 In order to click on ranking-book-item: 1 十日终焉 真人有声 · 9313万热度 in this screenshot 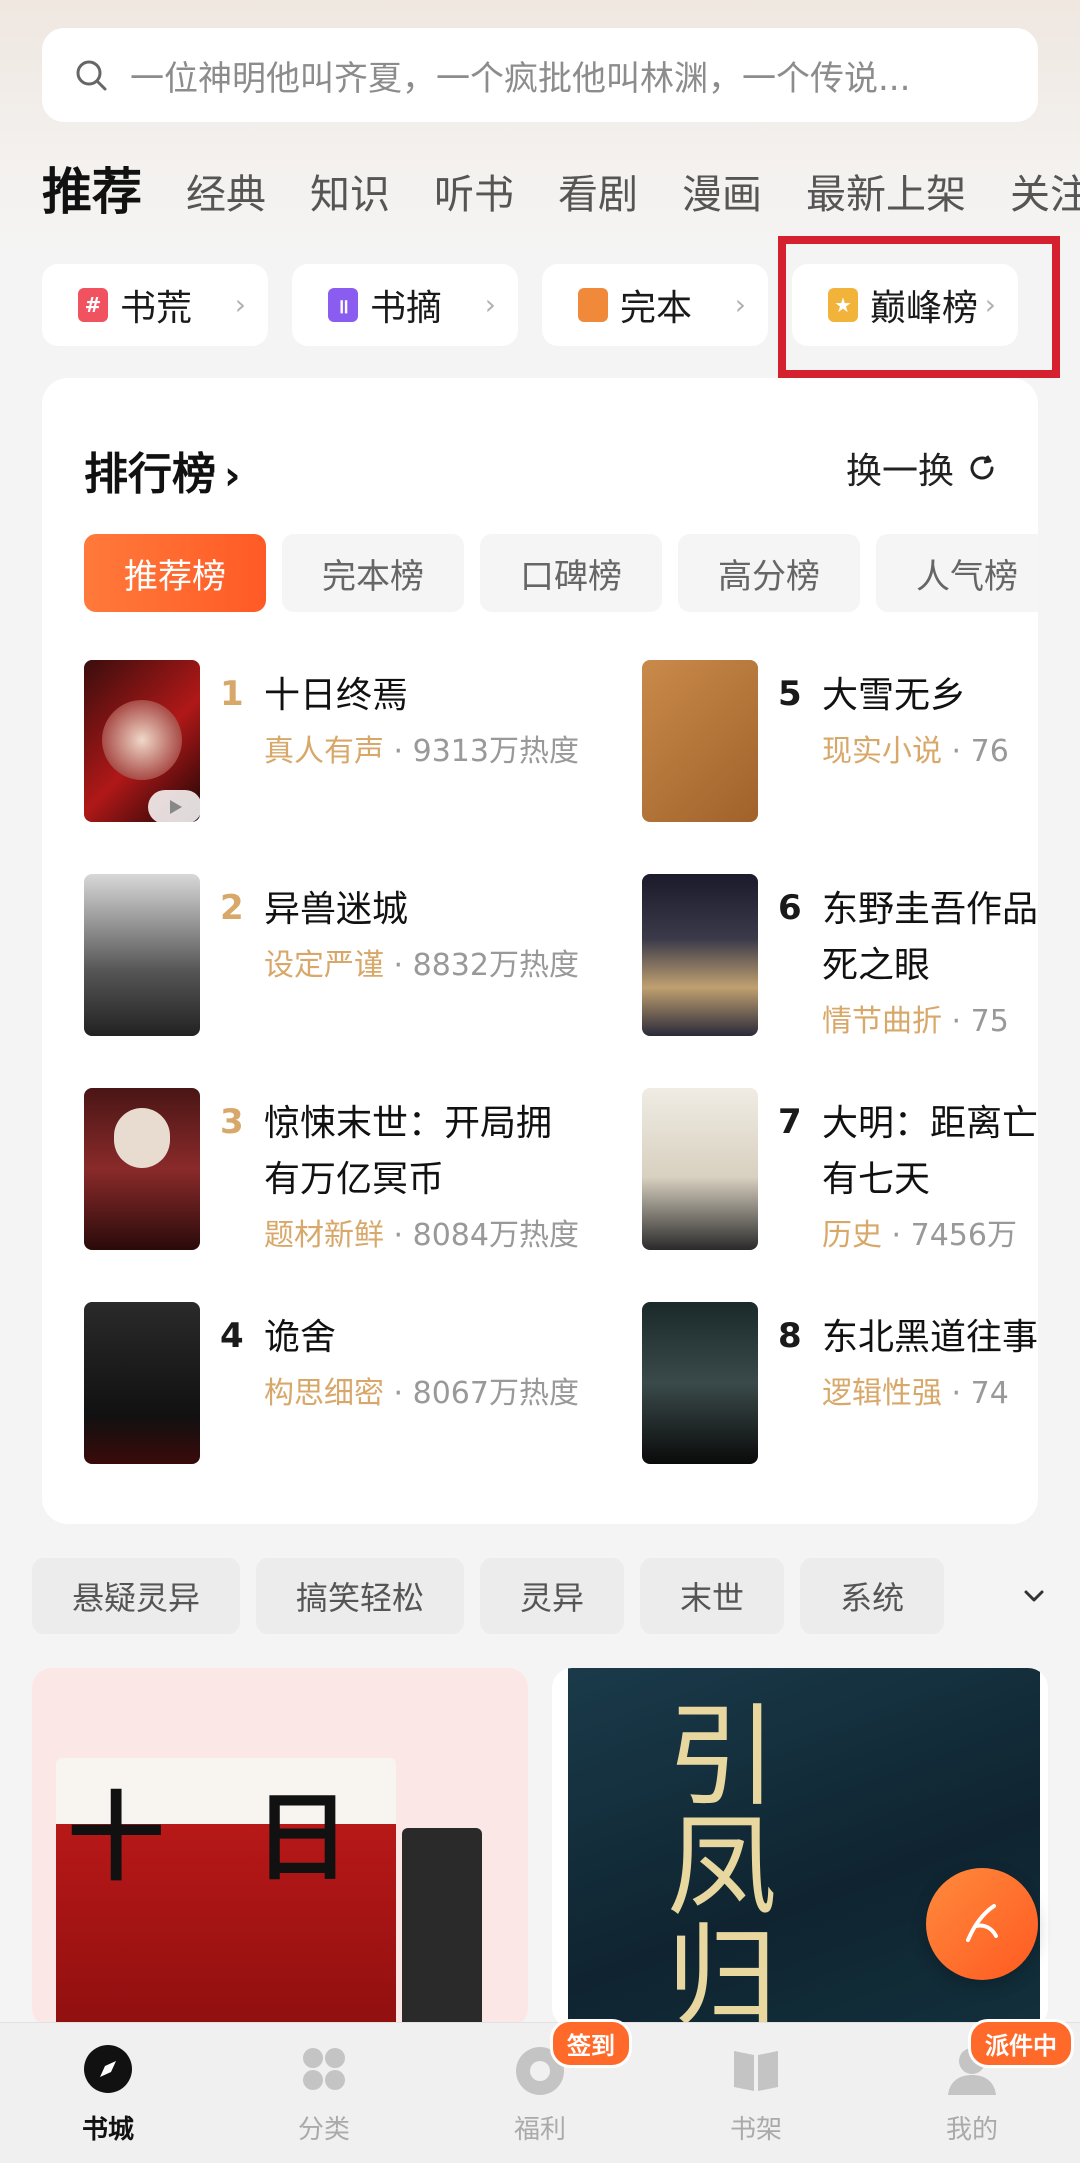, I will do `click(331, 745)`.